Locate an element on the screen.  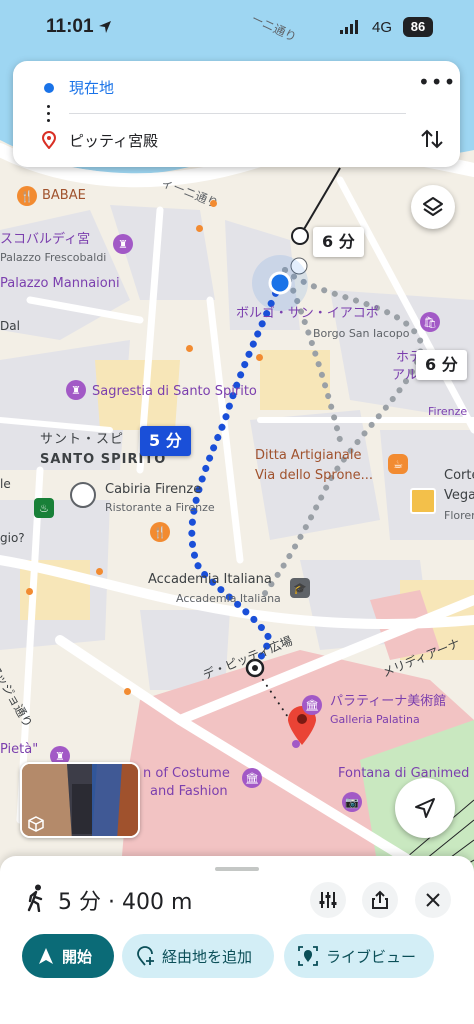
live-view-button: ライブビュー is located at coordinates (359, 956).